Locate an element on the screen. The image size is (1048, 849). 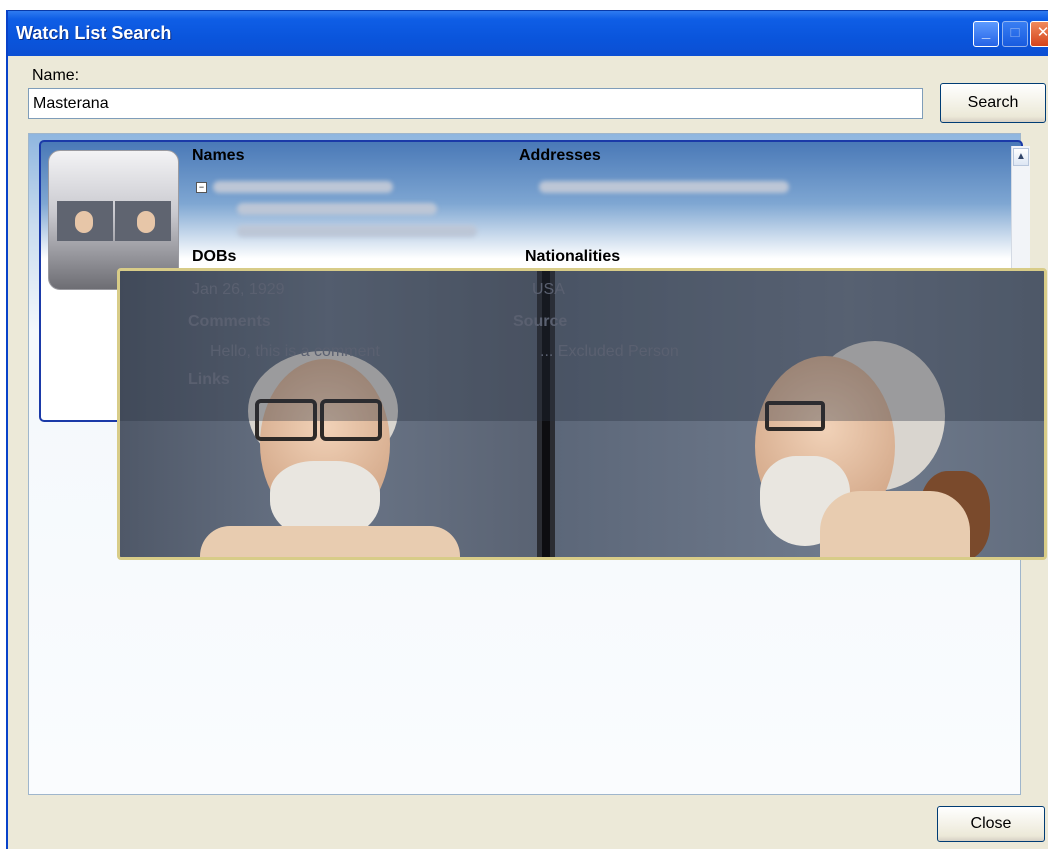
links-heading: Links is located at coordinates (209, 379).